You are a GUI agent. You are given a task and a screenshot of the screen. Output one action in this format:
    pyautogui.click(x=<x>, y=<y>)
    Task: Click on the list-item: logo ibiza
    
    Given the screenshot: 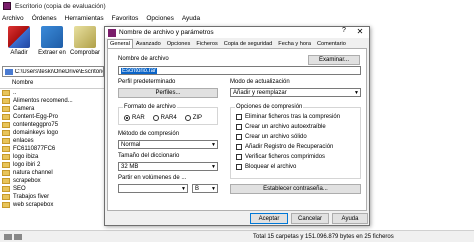 What is the action you would take?
    pyautogui.click(x=52, y=157)
    